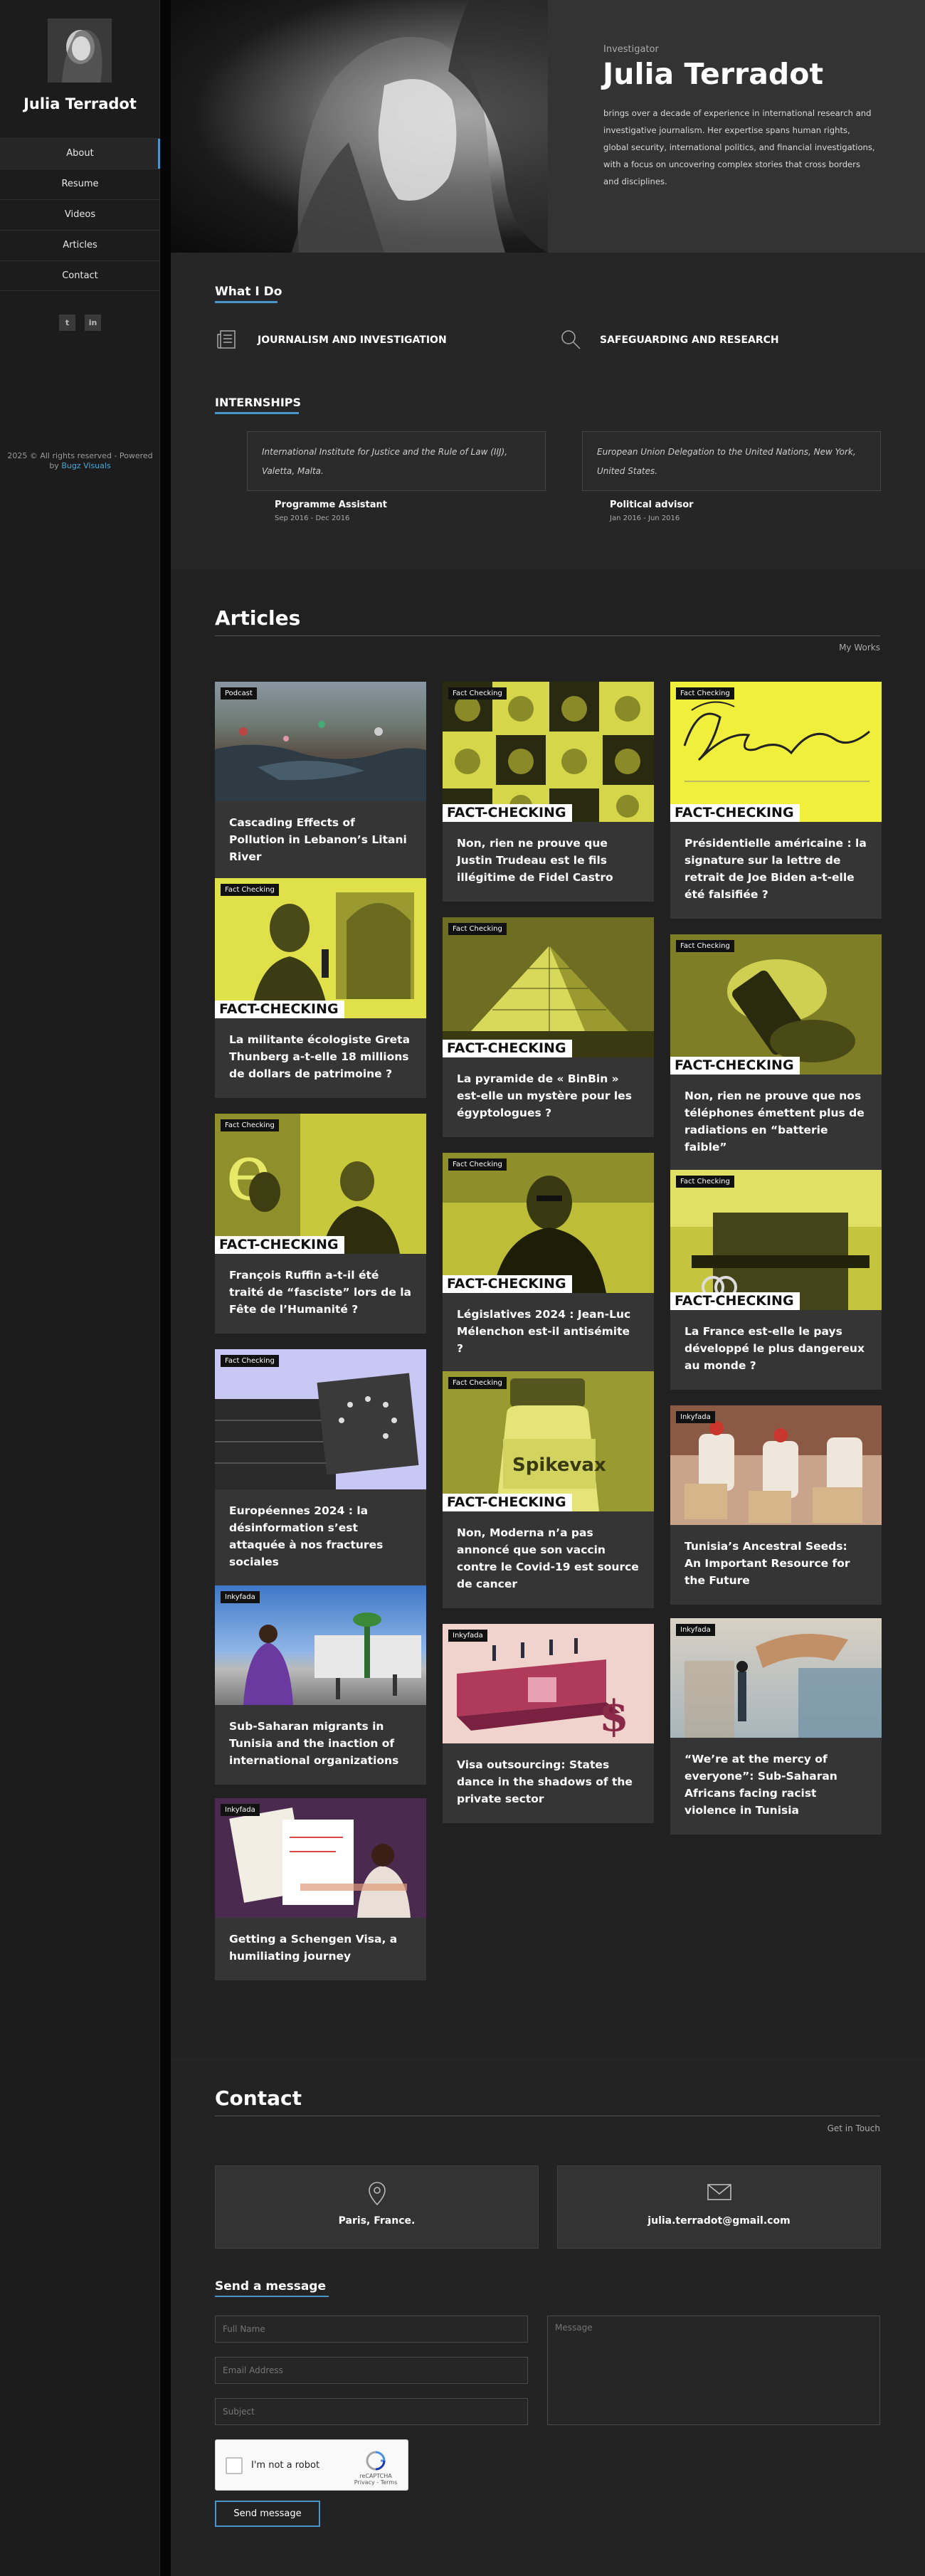 Image resolution: width=925 pixels, height=2576 pixels. Describe the element at coordinates (376, 2482) in the screenshot. I see `recaptcha-links: Privacy - Terms` at that location.